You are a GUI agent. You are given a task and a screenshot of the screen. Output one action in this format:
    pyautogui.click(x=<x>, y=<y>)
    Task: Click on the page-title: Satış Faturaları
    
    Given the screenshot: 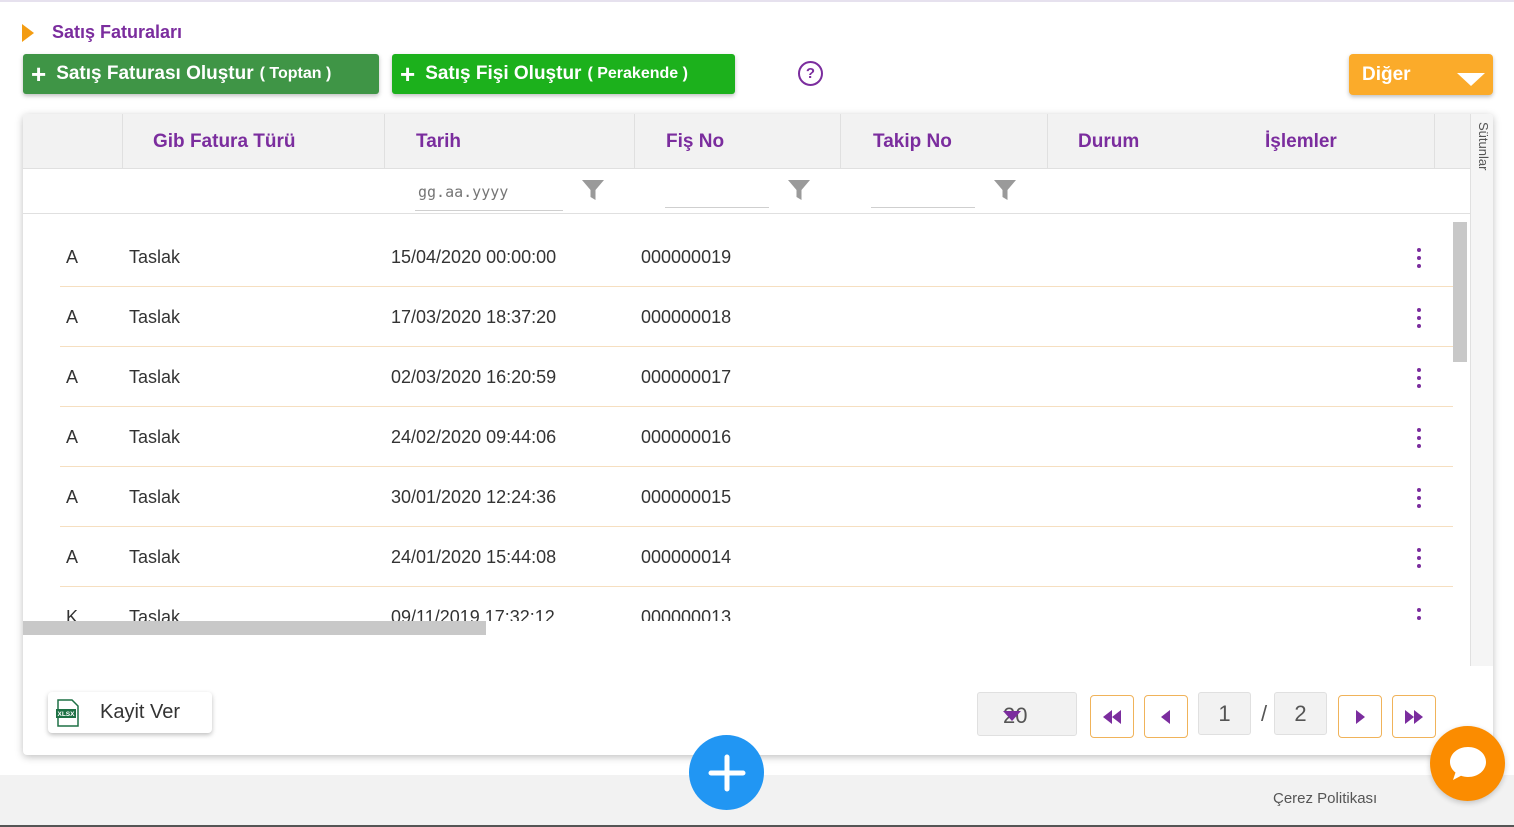 What is the action you would take?
    pyautogui.click(x=102, y=32)
    